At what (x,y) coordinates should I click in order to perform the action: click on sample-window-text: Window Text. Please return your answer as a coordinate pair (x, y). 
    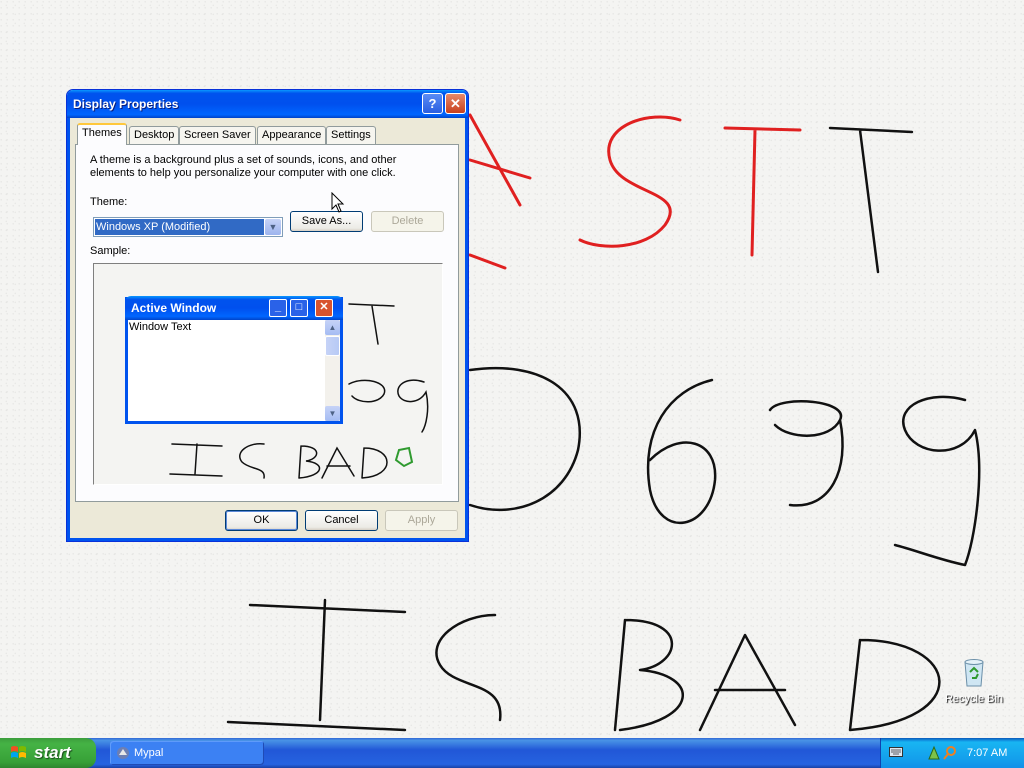
    Looking at the image, I should click on (160, 327).